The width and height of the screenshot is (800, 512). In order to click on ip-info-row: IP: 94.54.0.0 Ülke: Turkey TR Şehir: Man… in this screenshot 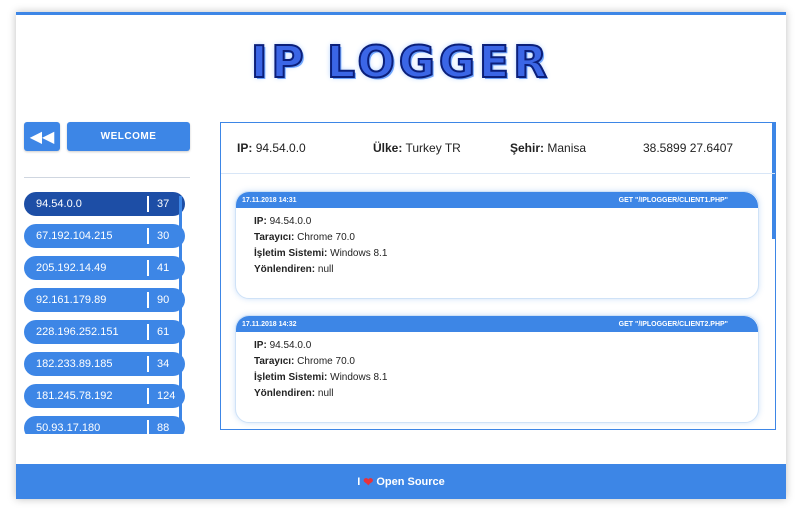, I will do `click(498, 148)`.